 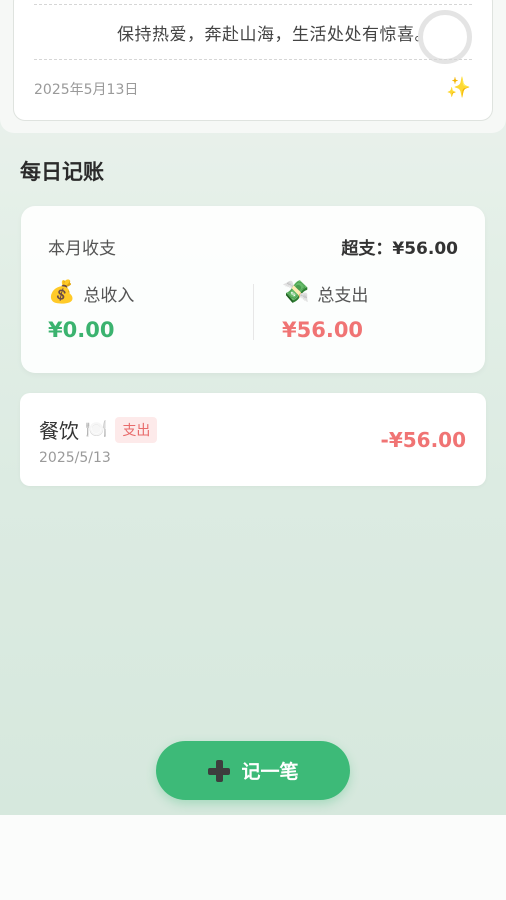 What do you see at coordinates (253, 439) in the screenshot?
I see `transaction-item: 餐饮 🍽️ 支出 2025/5/13 -¥56.00` at bounding box center [253, 439].